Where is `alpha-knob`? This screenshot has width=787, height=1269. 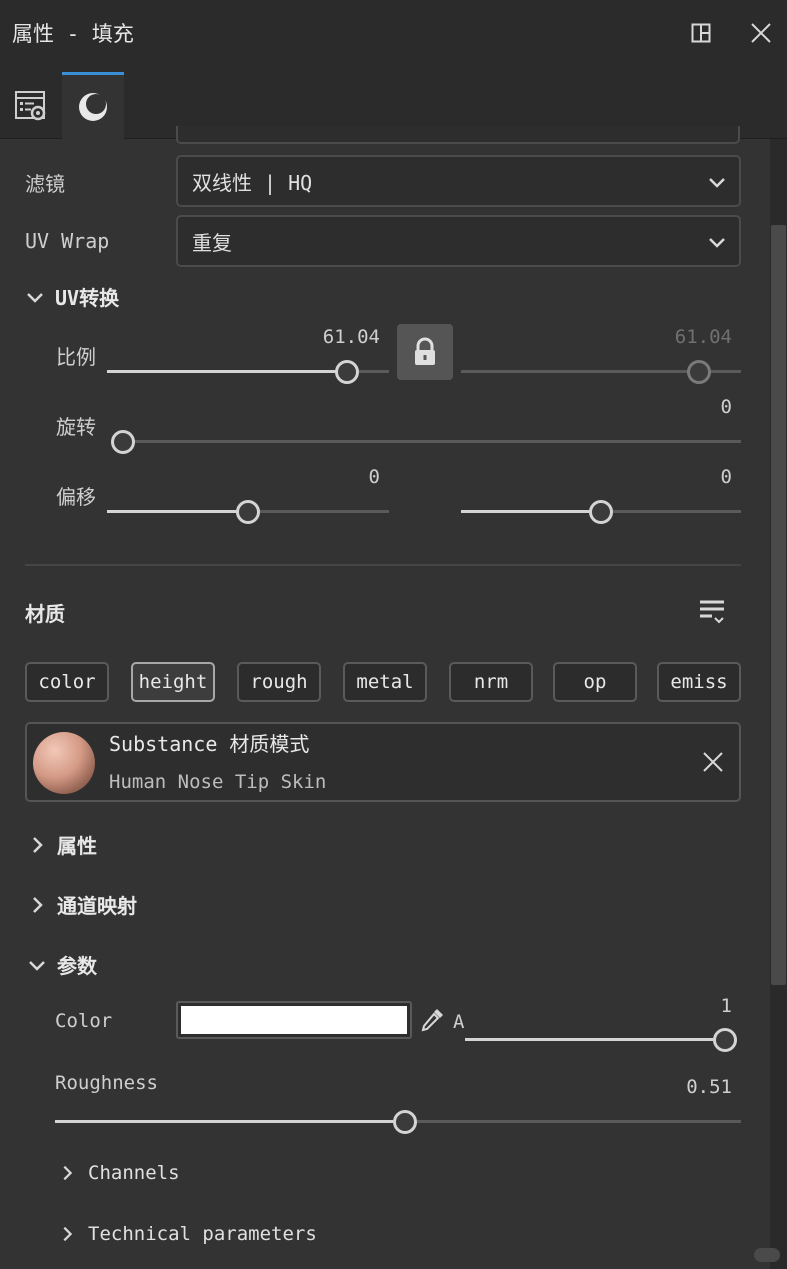 alpha-knob is located at coordinates (725, 1040).